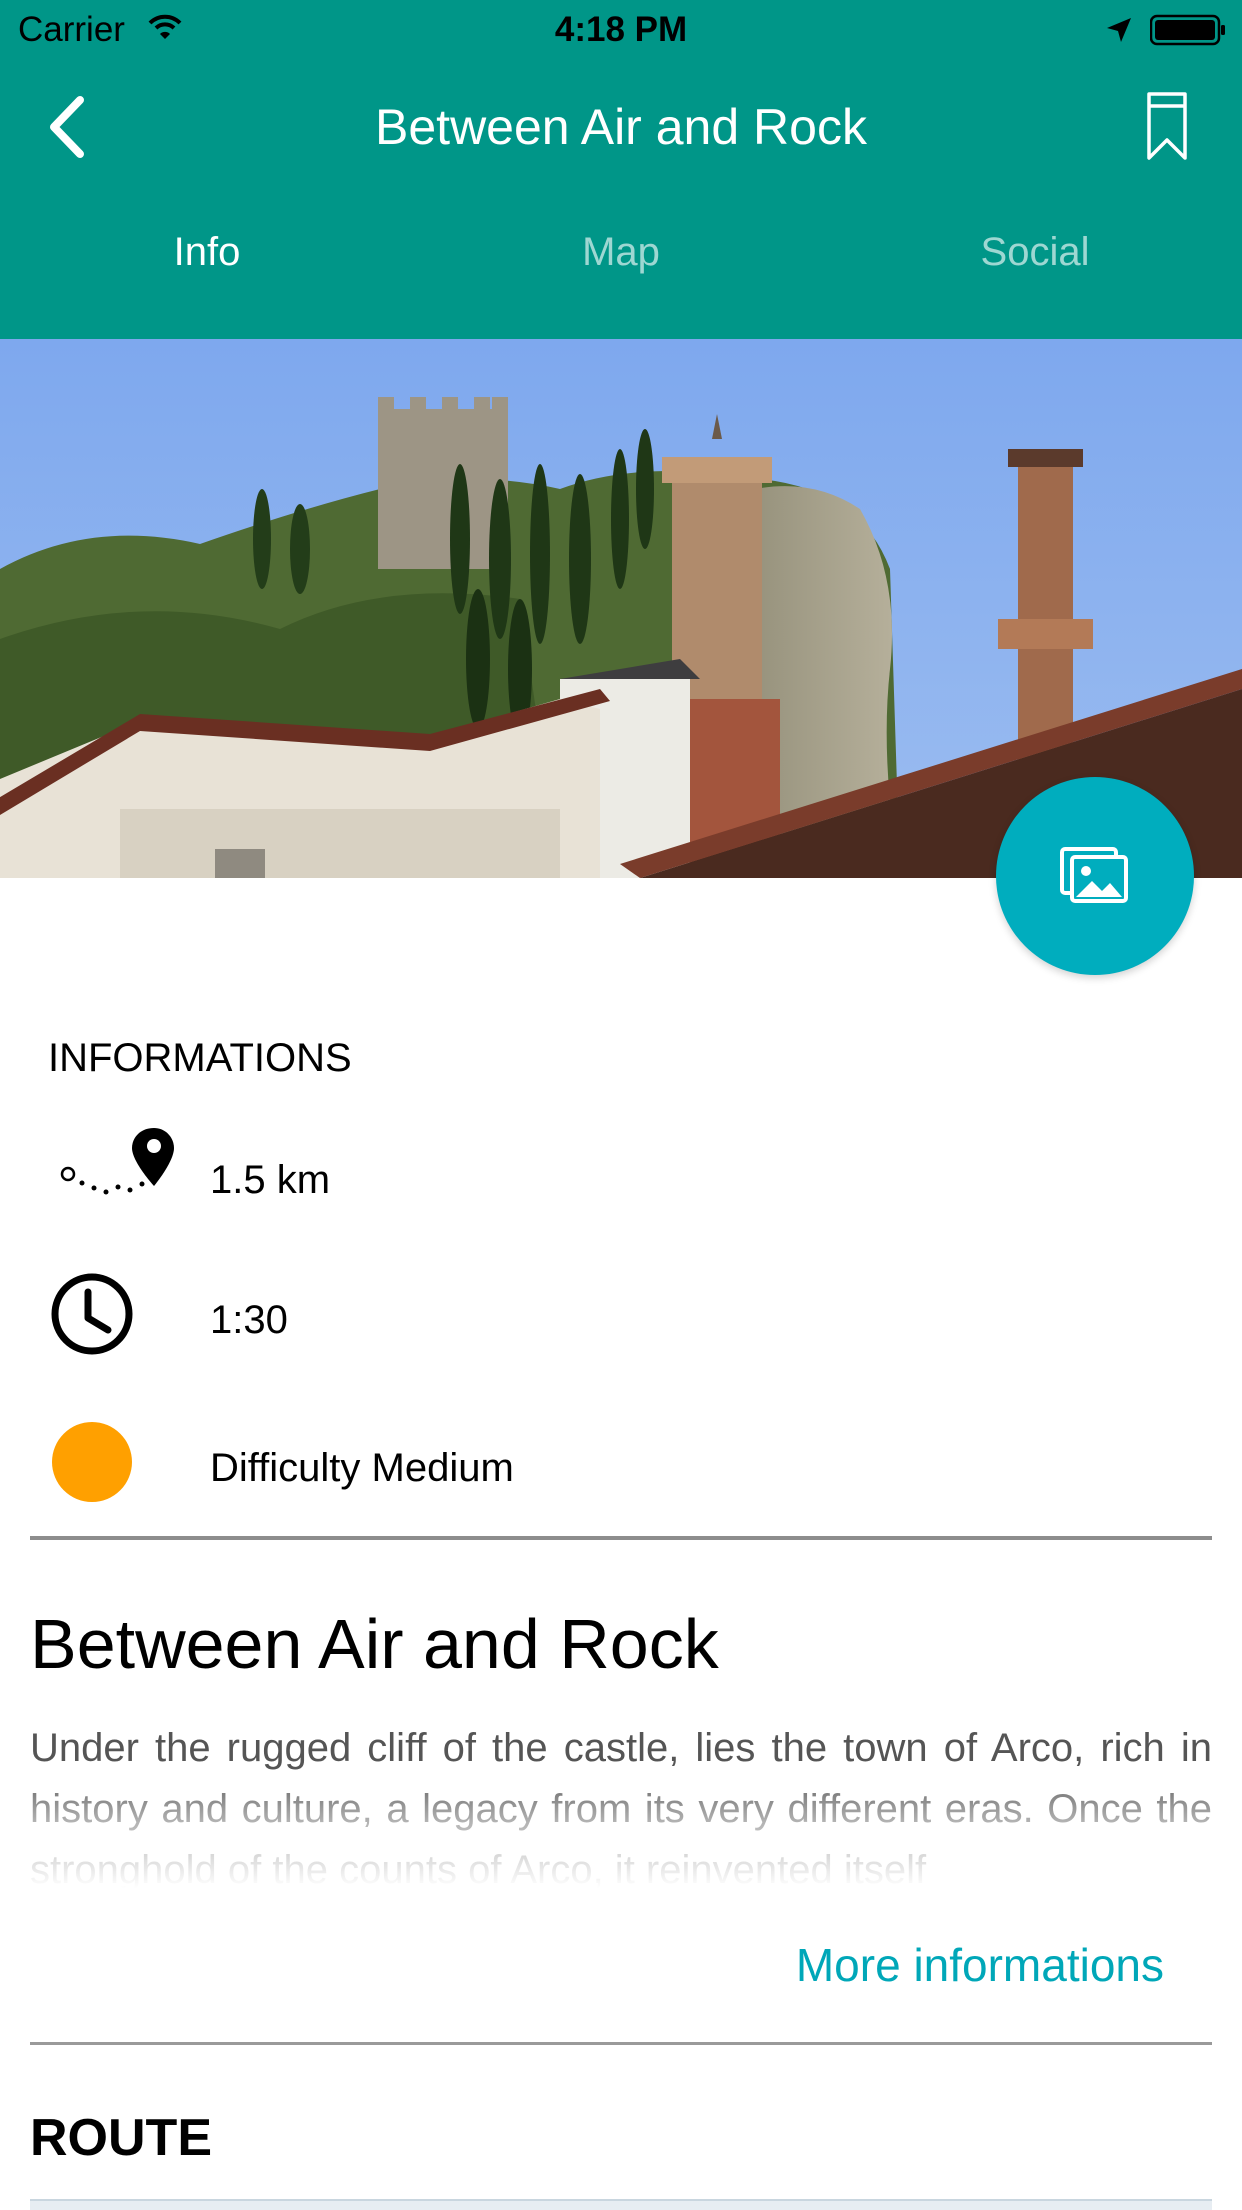  I want to click on route-heading: ROUTE, so click(121, 2138).